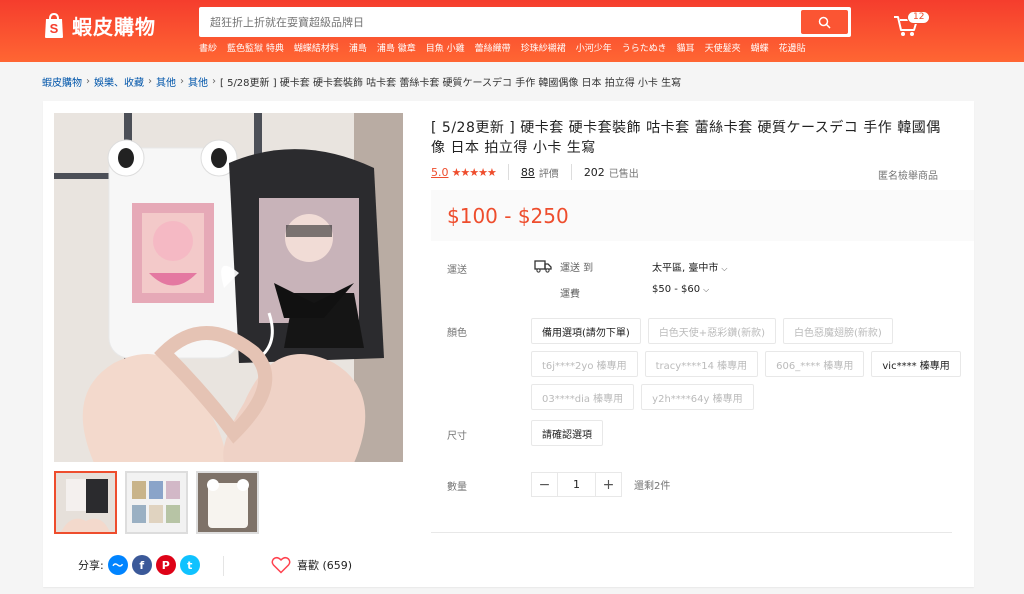 This screenshot has width=1024, height=594. Describe the element at coordinates (548, 174) in the screenshot. I see `rating-count-label: 評價` at that location.